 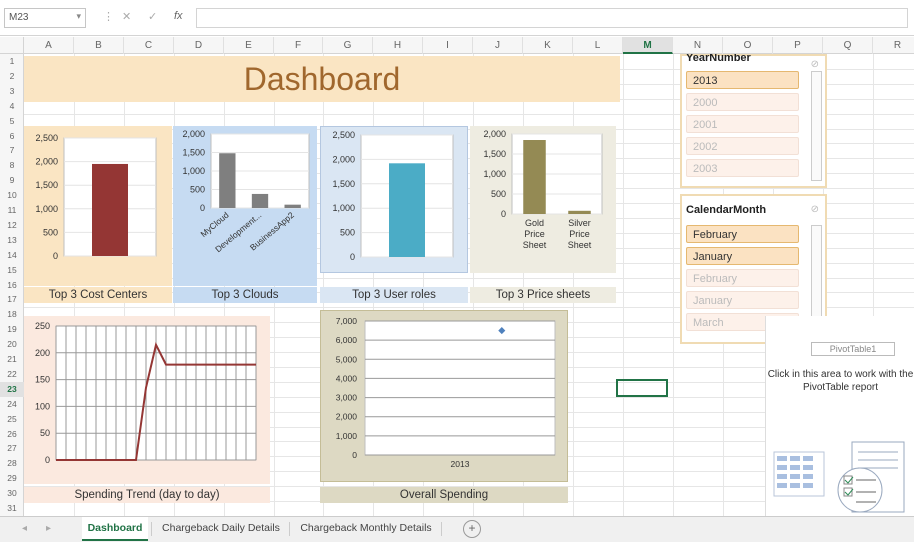 I want to click on row-header-25: 25, so click(x=12, y=419).